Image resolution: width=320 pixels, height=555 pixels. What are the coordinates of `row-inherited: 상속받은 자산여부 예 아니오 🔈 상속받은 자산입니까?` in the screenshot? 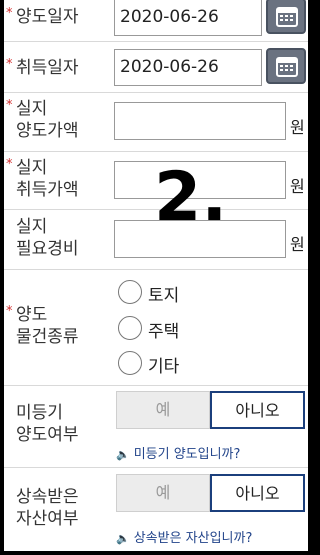 It's located at (156, 509).